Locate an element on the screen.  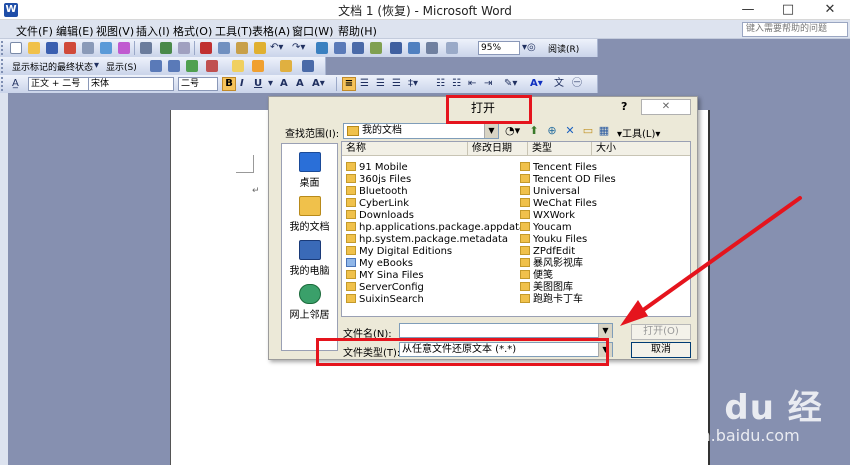
baidu-watermark-logo: Bai du 经验 is located at coordinates (735, 426).